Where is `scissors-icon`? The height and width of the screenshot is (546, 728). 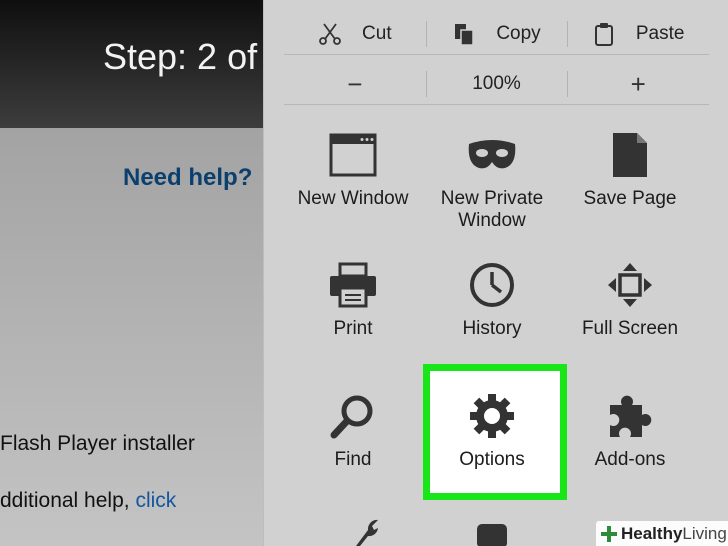
scissors-icon is located at coordinates (330, 34).